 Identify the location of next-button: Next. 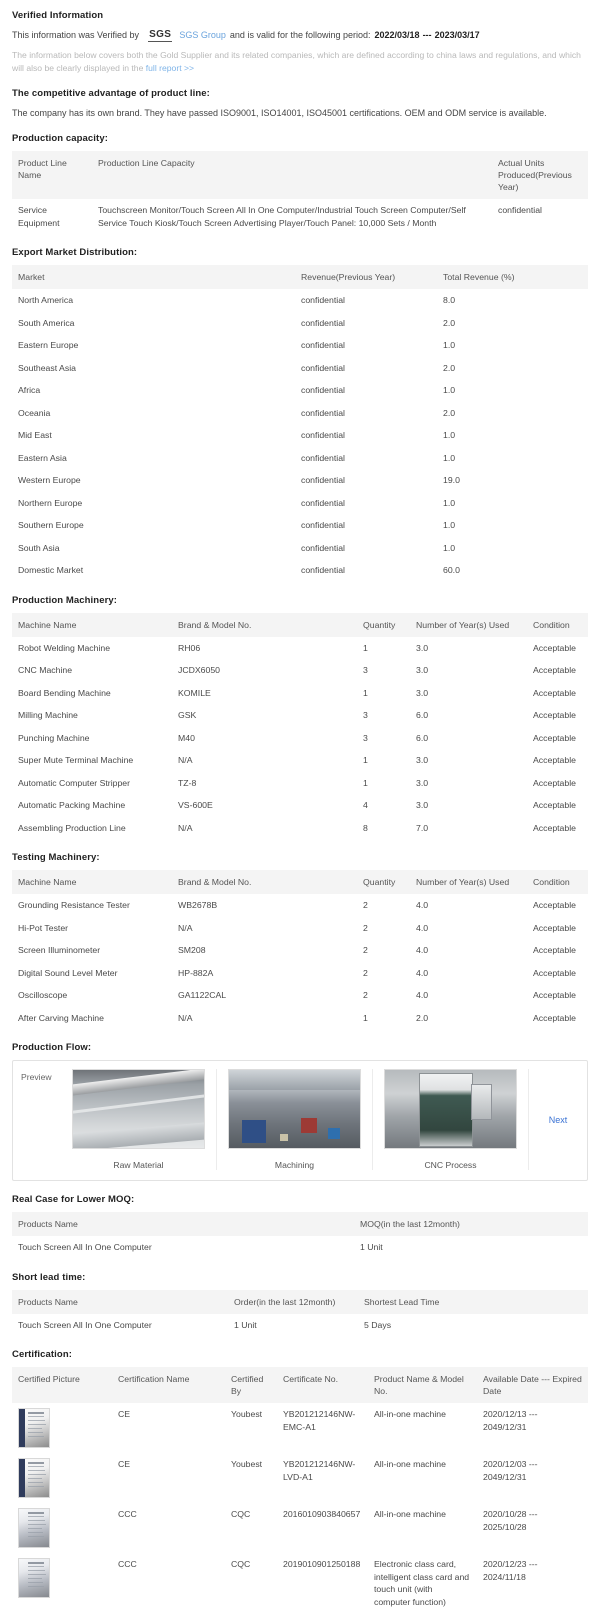
(558, 1119).